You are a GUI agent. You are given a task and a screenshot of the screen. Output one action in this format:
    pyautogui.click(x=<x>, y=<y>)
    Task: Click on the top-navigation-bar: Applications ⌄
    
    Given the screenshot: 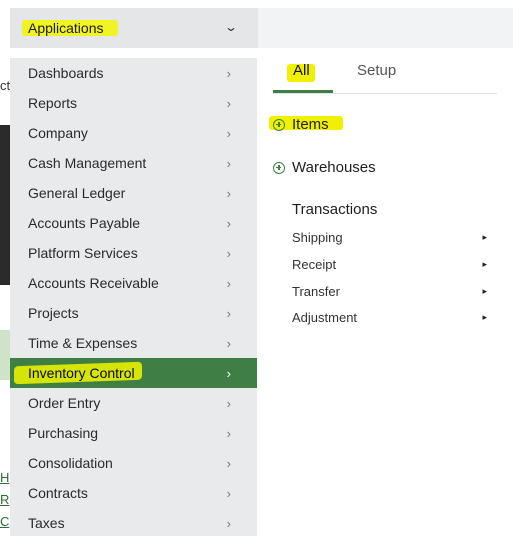 What is the action you would take?
    pyautogui.click(x=261, y=28)
    